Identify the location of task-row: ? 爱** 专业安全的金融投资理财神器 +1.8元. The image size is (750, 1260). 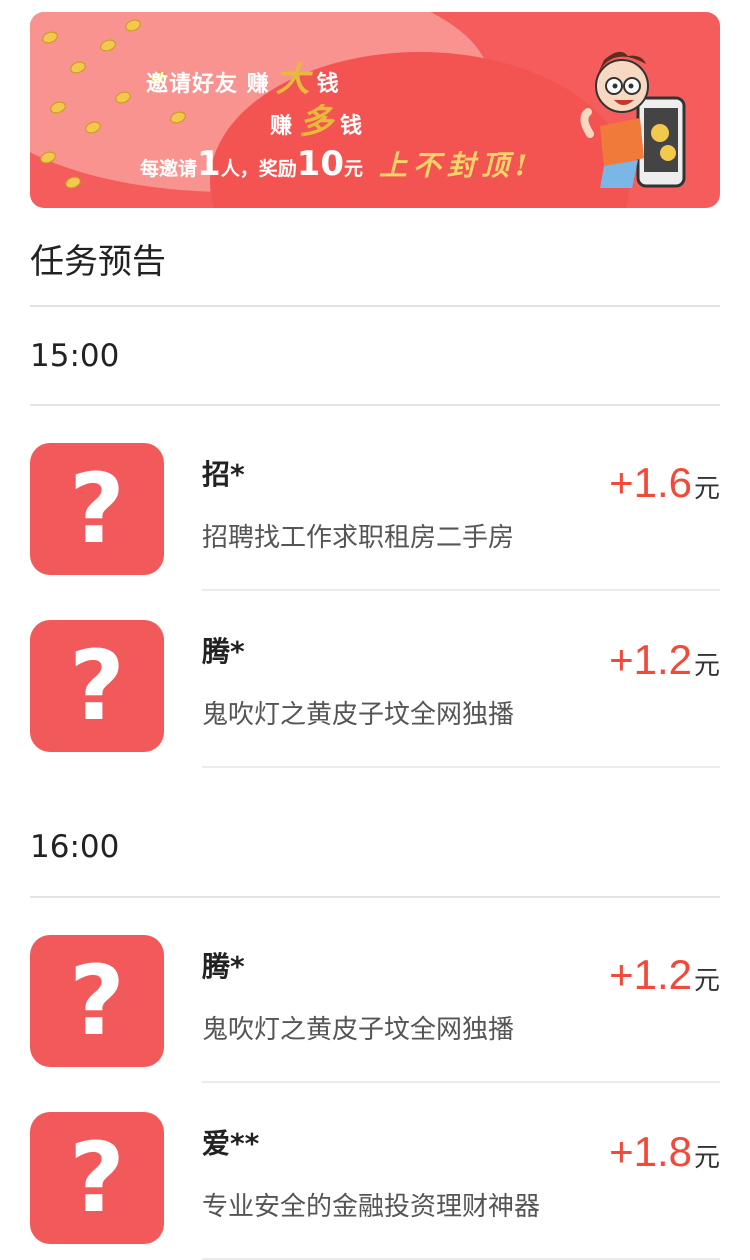
(375, 1186).